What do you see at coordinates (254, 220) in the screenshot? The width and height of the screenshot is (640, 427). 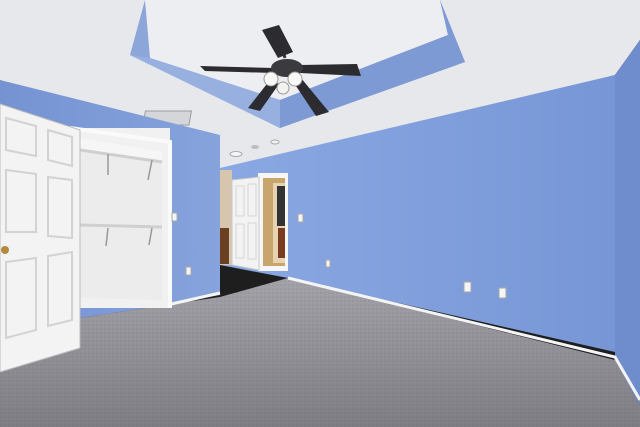 I see `hallway-doorway` at bounding box center [254, 220].